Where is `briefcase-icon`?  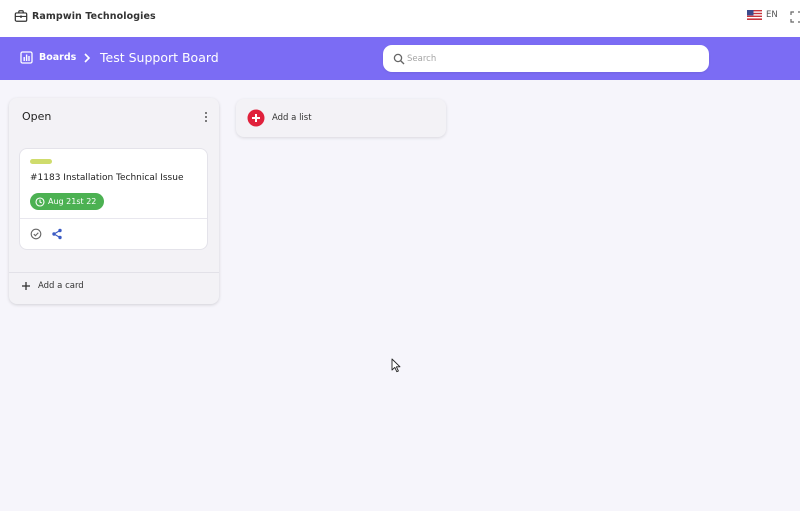 briefcase-icon is located at coordinates (21, 16).